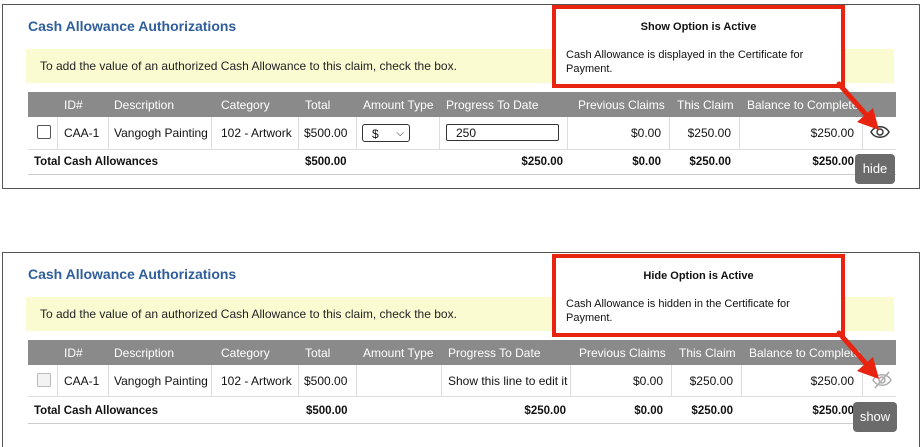 This screenshot has height=447, width=923. I want to click on show-button: show, so click(875, 417).